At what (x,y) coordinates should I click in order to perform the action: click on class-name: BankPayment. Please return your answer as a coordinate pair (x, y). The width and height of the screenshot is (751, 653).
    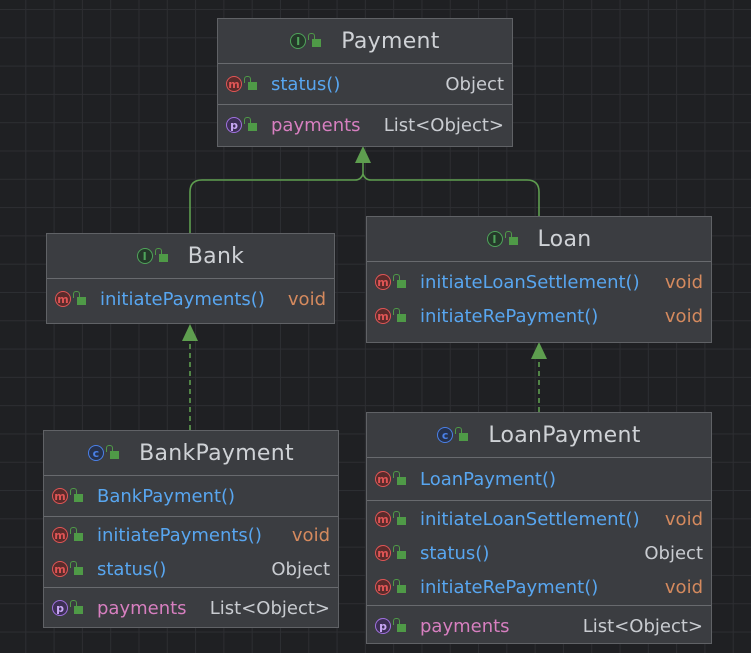
    Looking at the image, I should click on (216, 453).